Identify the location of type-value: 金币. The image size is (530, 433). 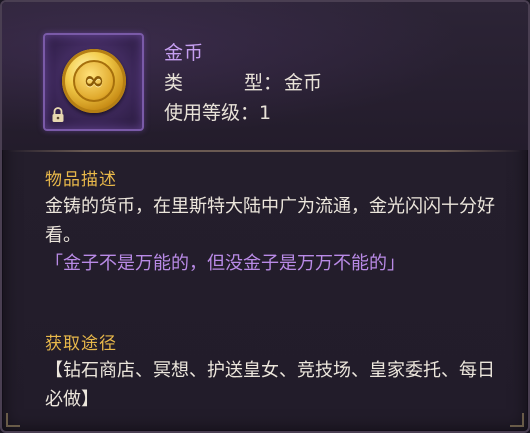
(303, 83).